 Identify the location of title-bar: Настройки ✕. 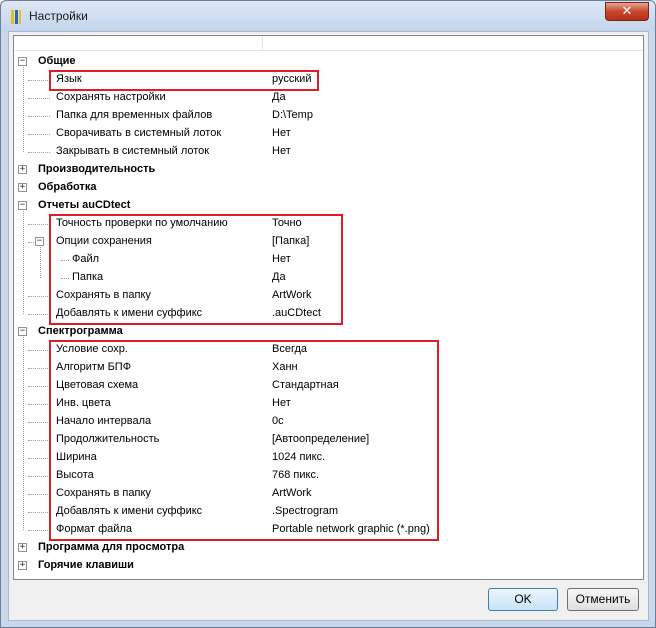
(328, 16).